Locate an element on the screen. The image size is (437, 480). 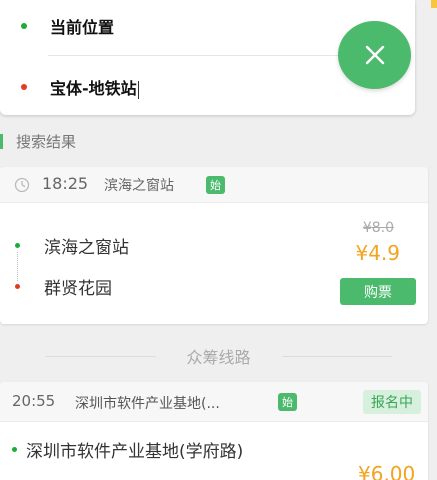
scroll-indicator is located at coordinates (434, 4).